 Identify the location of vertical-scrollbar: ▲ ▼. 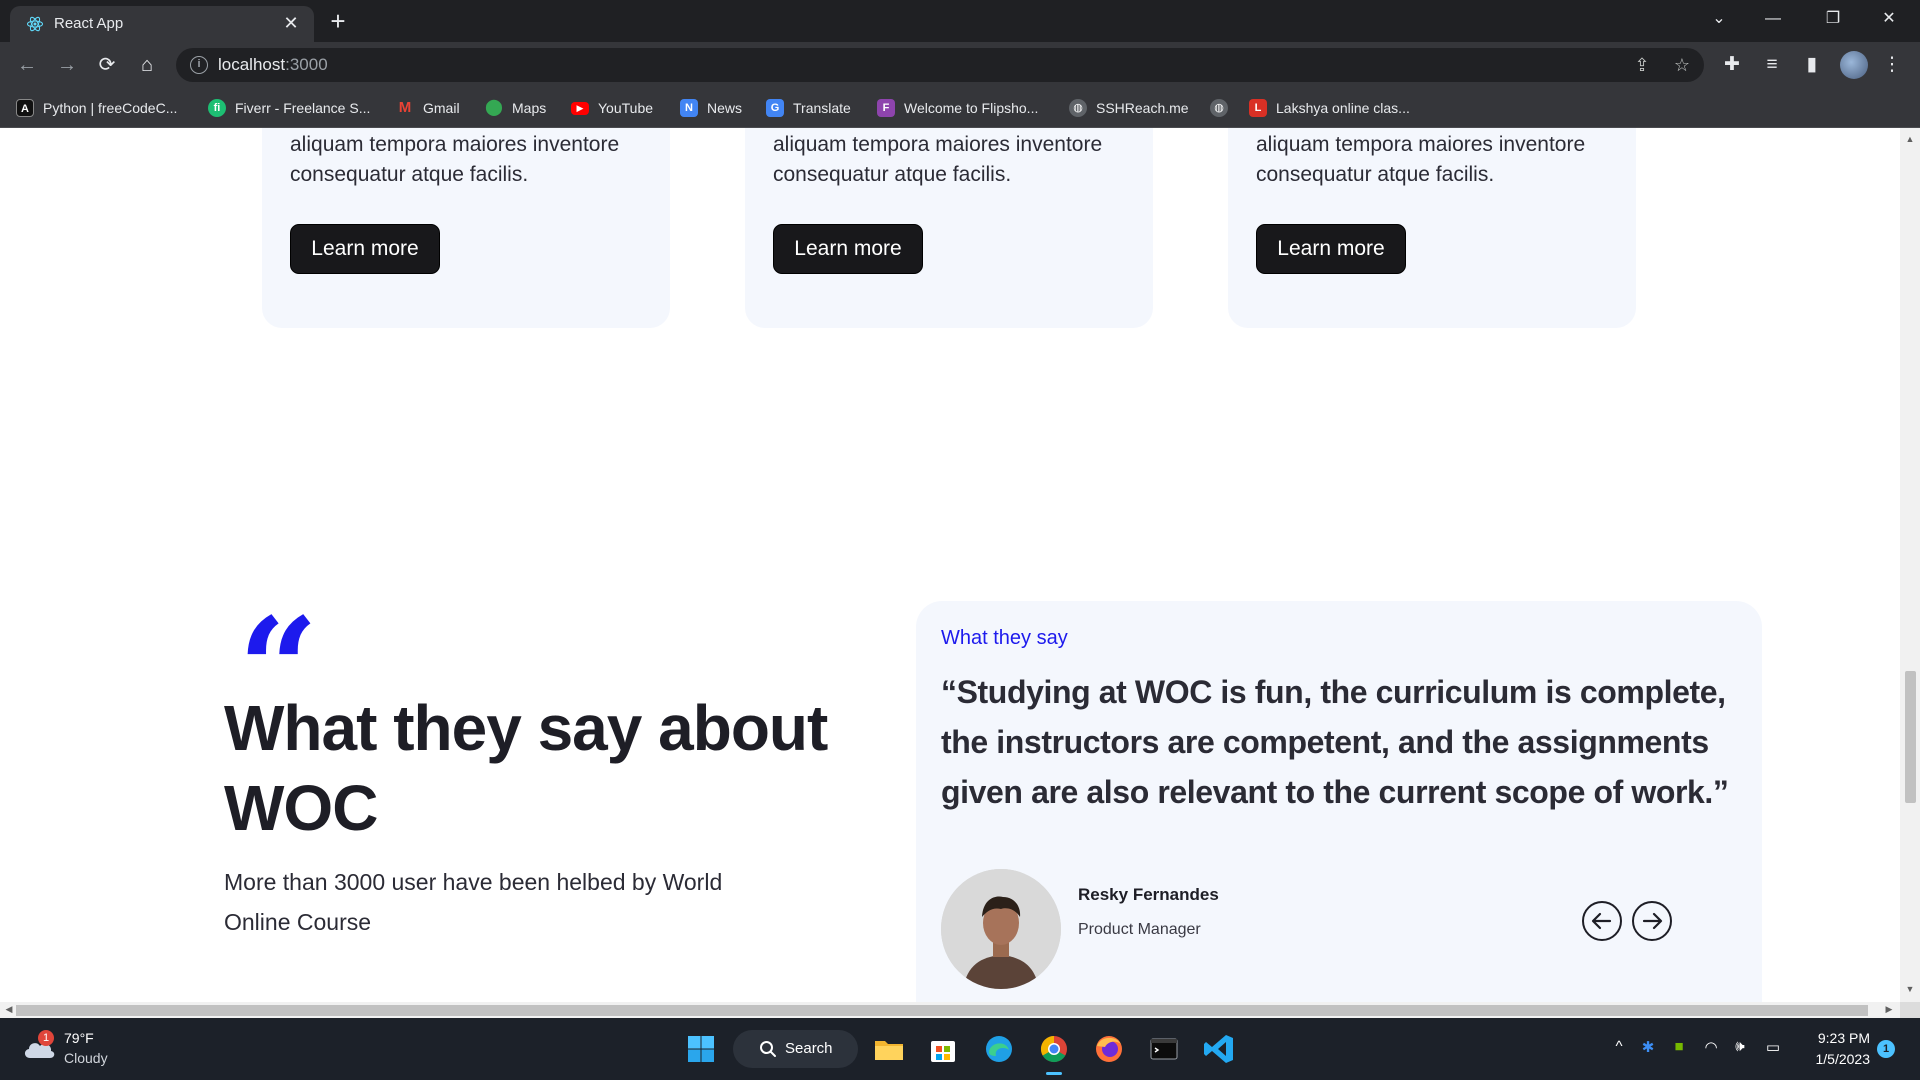
(1910, 565).